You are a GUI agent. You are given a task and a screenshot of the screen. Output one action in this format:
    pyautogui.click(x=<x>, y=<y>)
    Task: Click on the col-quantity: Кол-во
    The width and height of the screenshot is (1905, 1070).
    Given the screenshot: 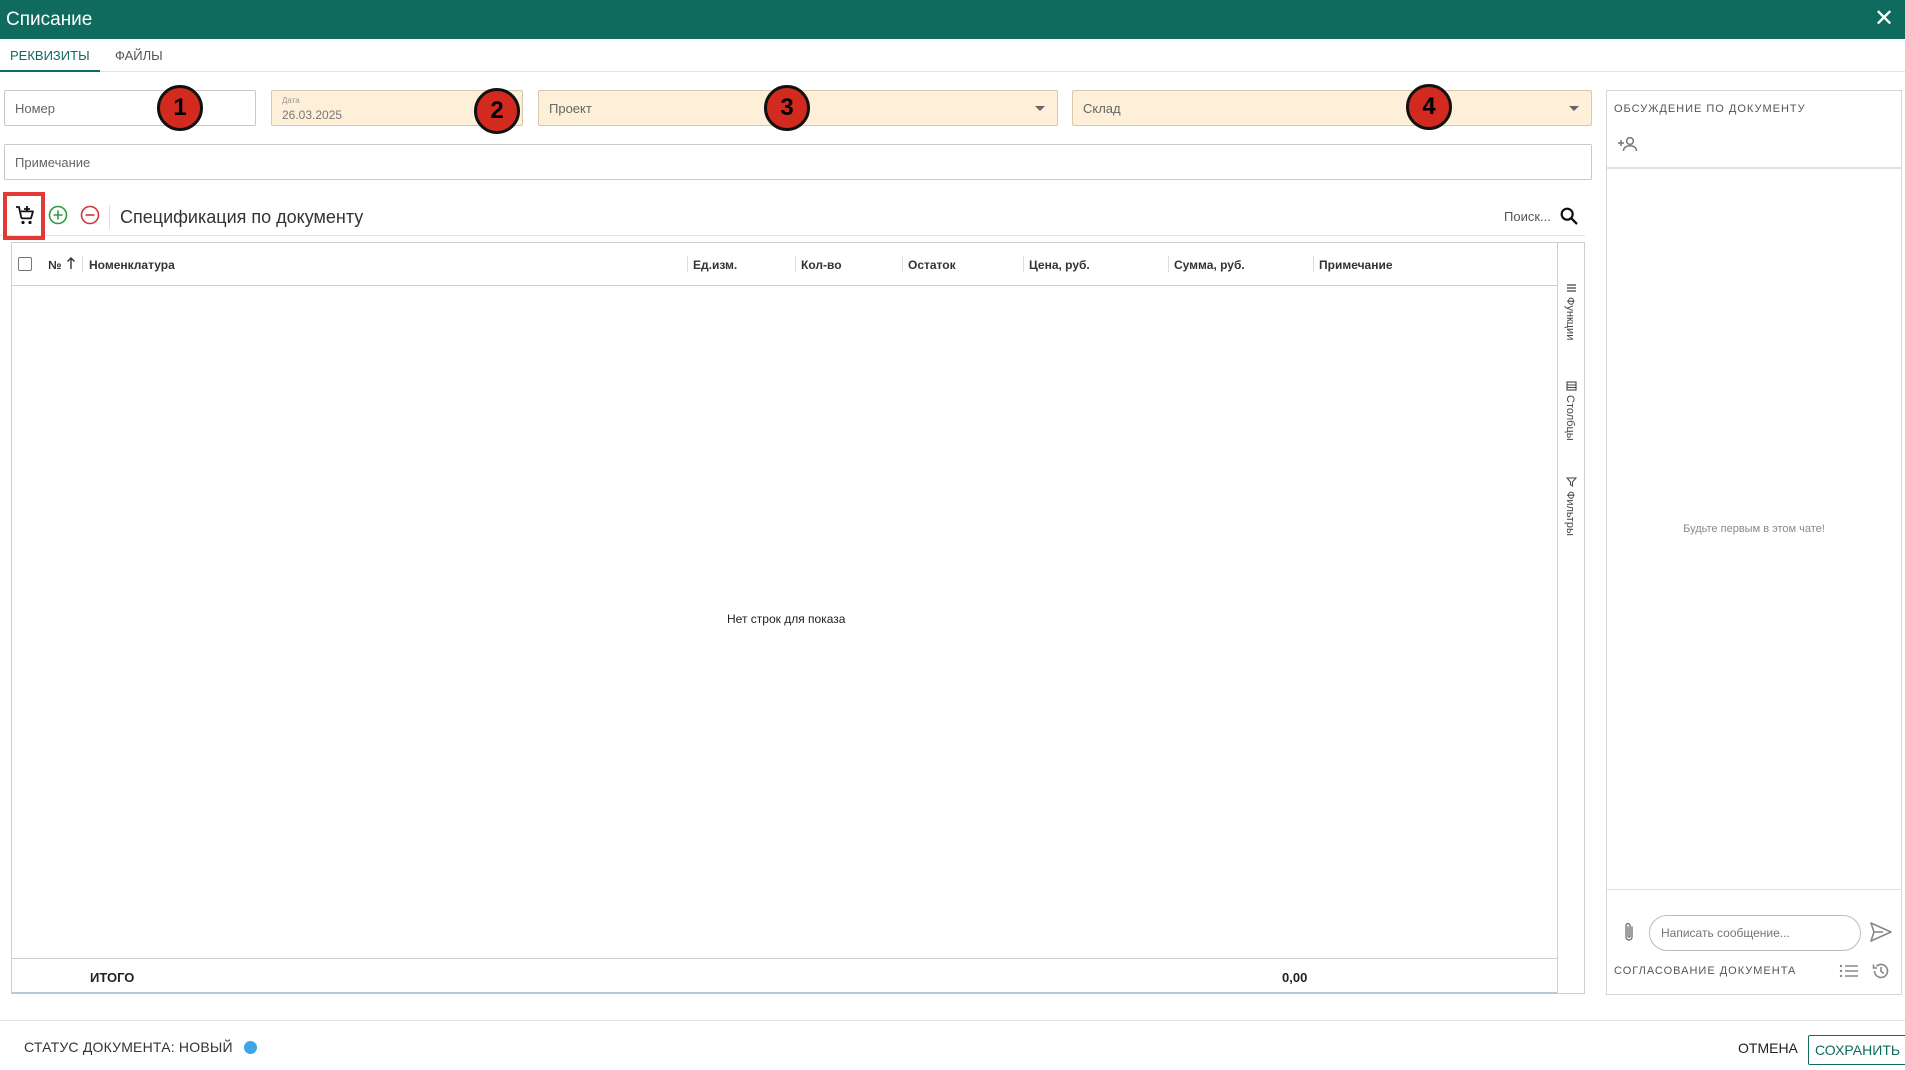 What is the action you would take?
    pyautogui.click(x=821, y=265)
    